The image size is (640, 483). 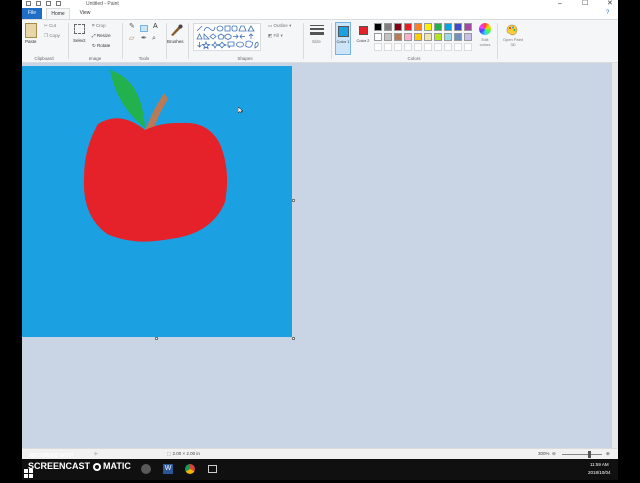 What do you see at coordinates (101, 36) in the screenshot?
I see `resize-button: ⤢ Resize` at bounding box center [101, 36].